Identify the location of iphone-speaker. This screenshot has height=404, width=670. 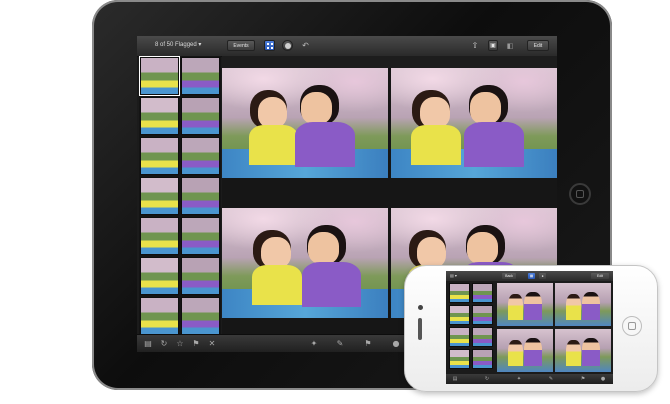
(420, 329).